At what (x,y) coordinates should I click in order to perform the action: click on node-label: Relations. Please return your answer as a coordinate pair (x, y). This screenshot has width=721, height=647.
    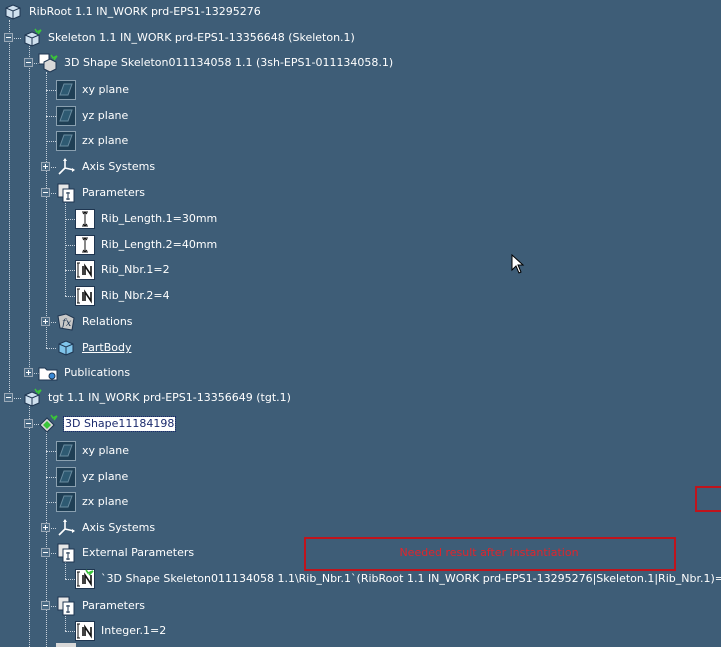
    Looking at the image, I should click on (107, 321).